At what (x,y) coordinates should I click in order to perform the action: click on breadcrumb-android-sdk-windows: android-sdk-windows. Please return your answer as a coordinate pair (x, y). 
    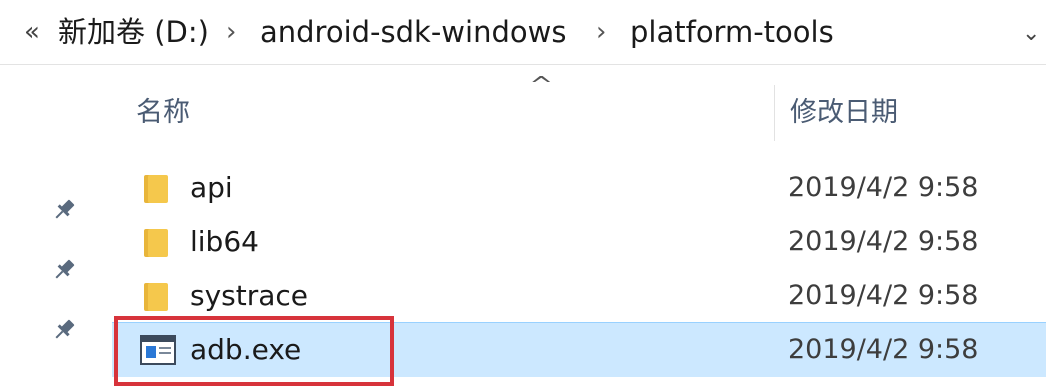
    Looking at the image, I should click on (413, 32).